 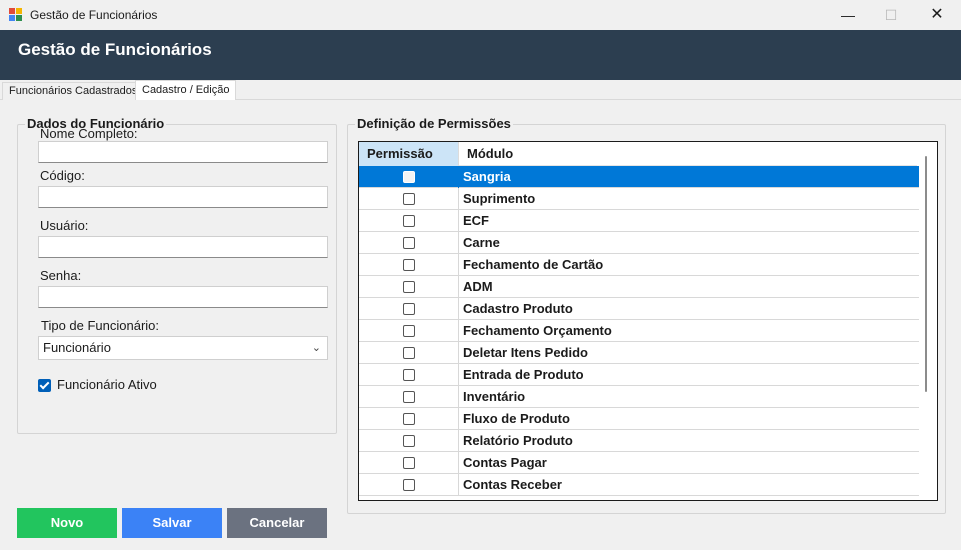 I want to click on app-icon, so click(x=15, y=14).